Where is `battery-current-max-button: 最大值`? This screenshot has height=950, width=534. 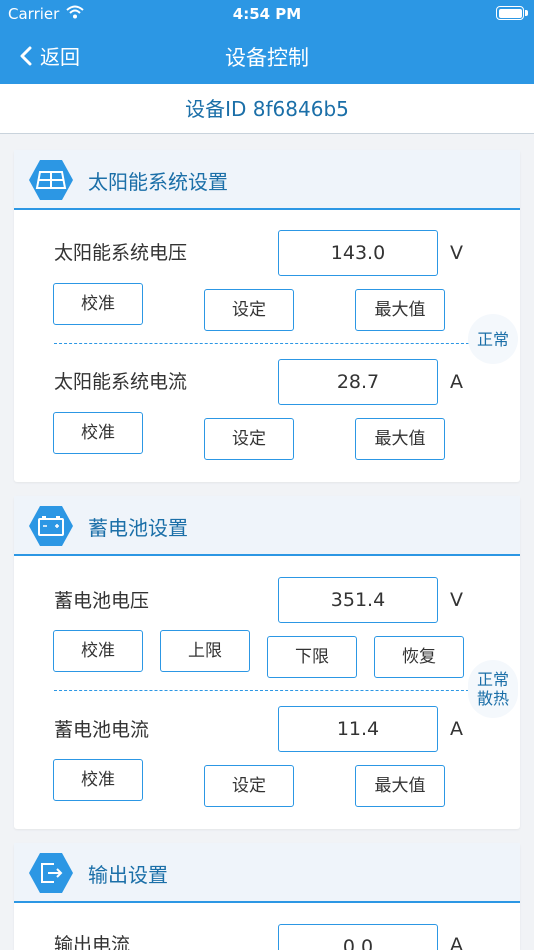
battery-current-max-button: 最大值 is located at coordinates (400, 786).